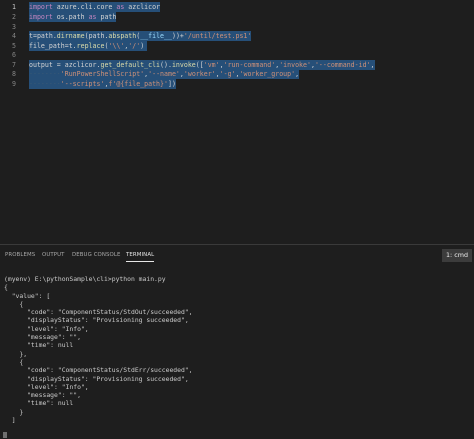 This screenshot has height=439, width=474. I want to click on terminal-line: "value": [, so click(27, 295).